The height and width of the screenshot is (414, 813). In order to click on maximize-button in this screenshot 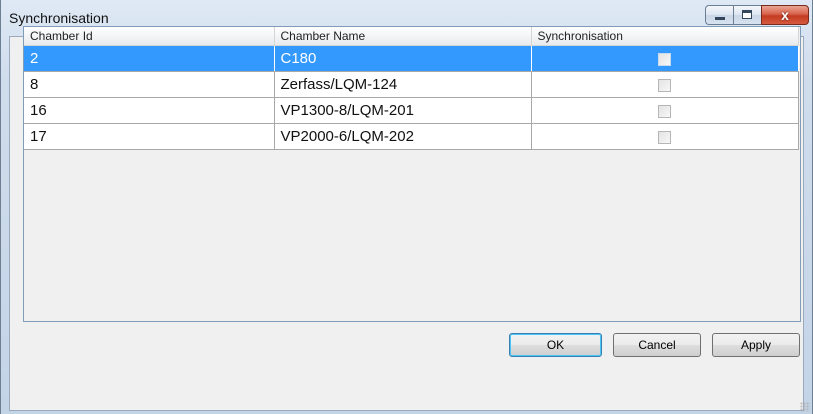, I will do `click(747, 15)`.